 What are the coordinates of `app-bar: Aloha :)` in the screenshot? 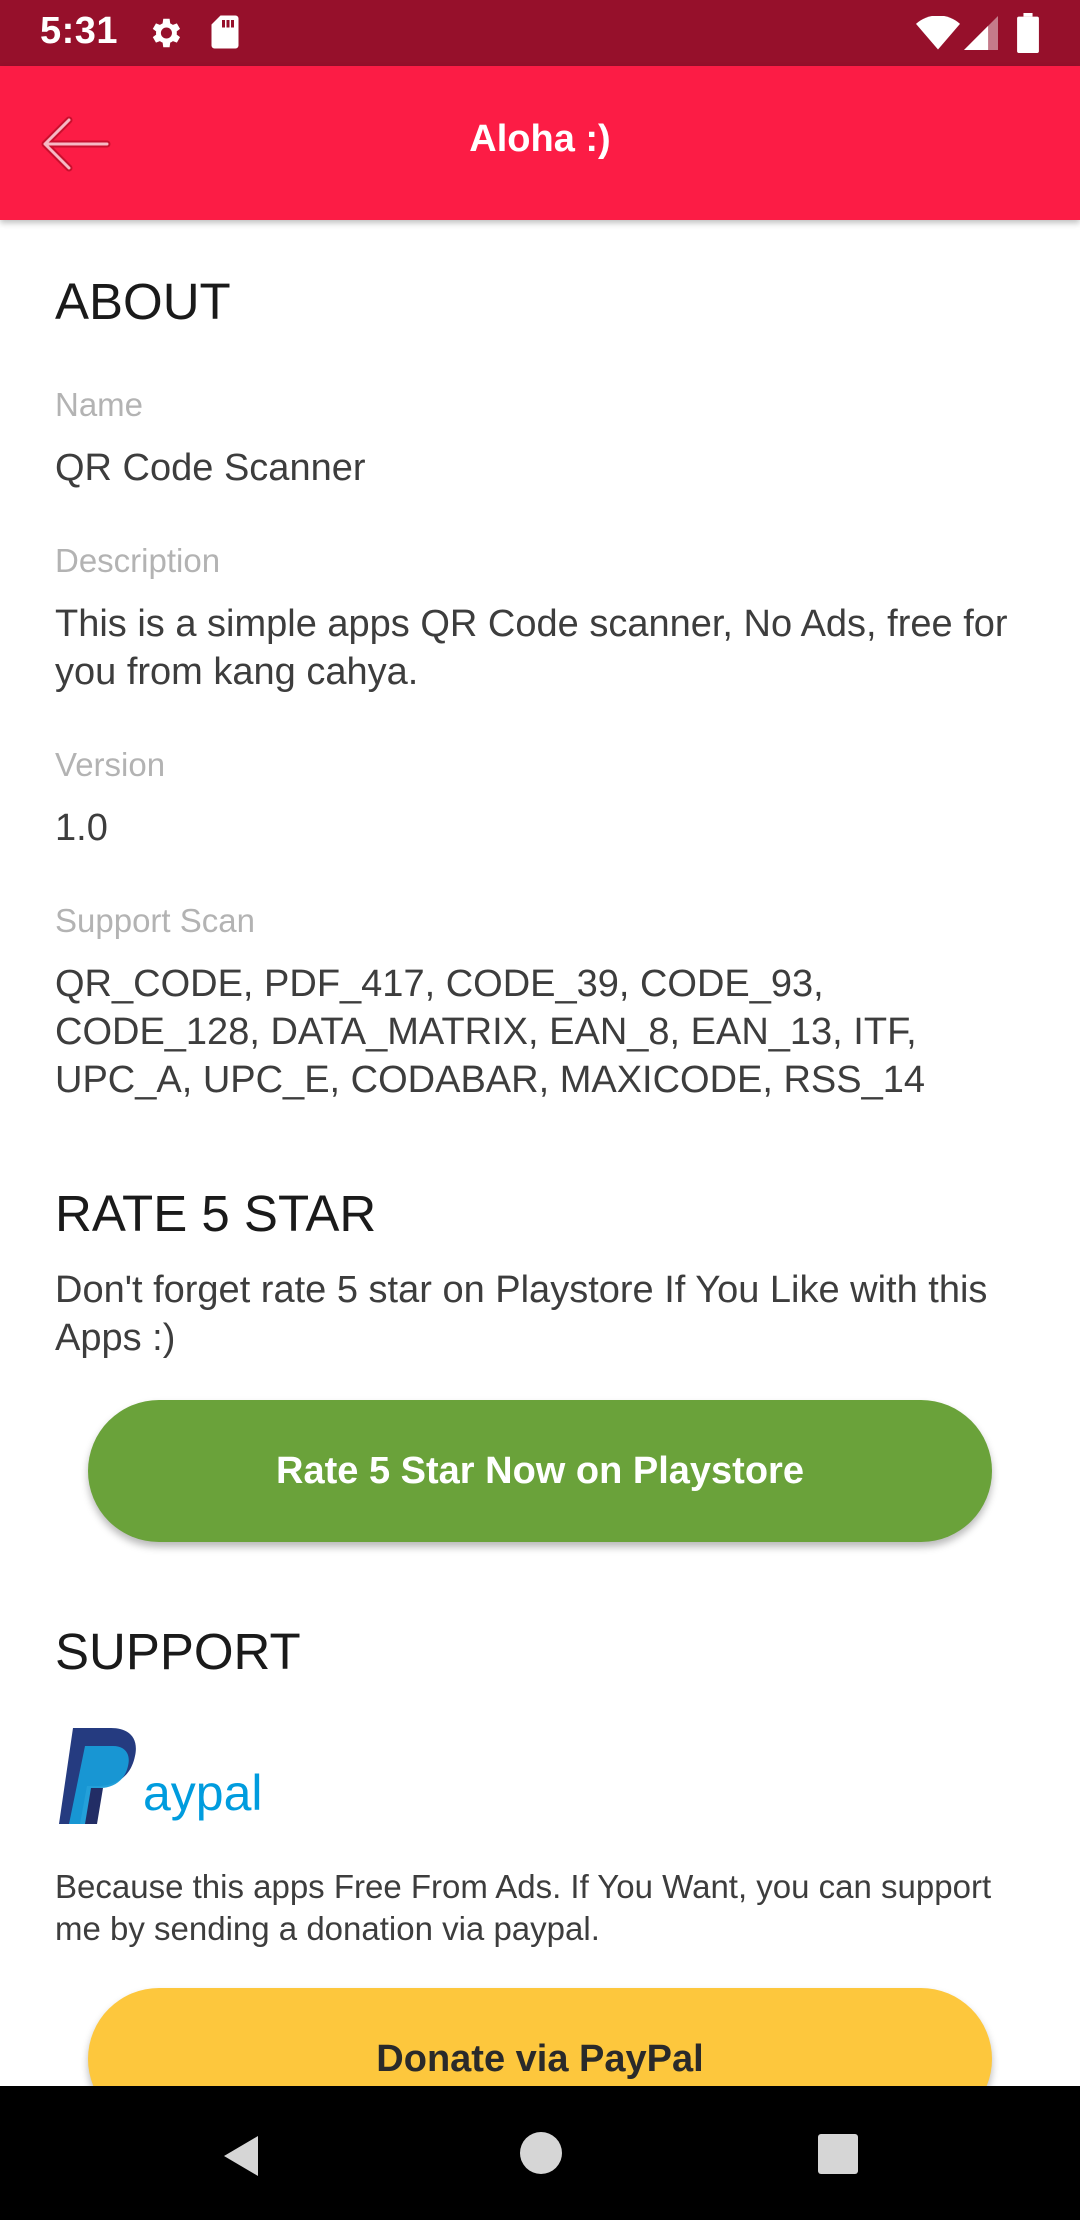 It's located at (540, 143).